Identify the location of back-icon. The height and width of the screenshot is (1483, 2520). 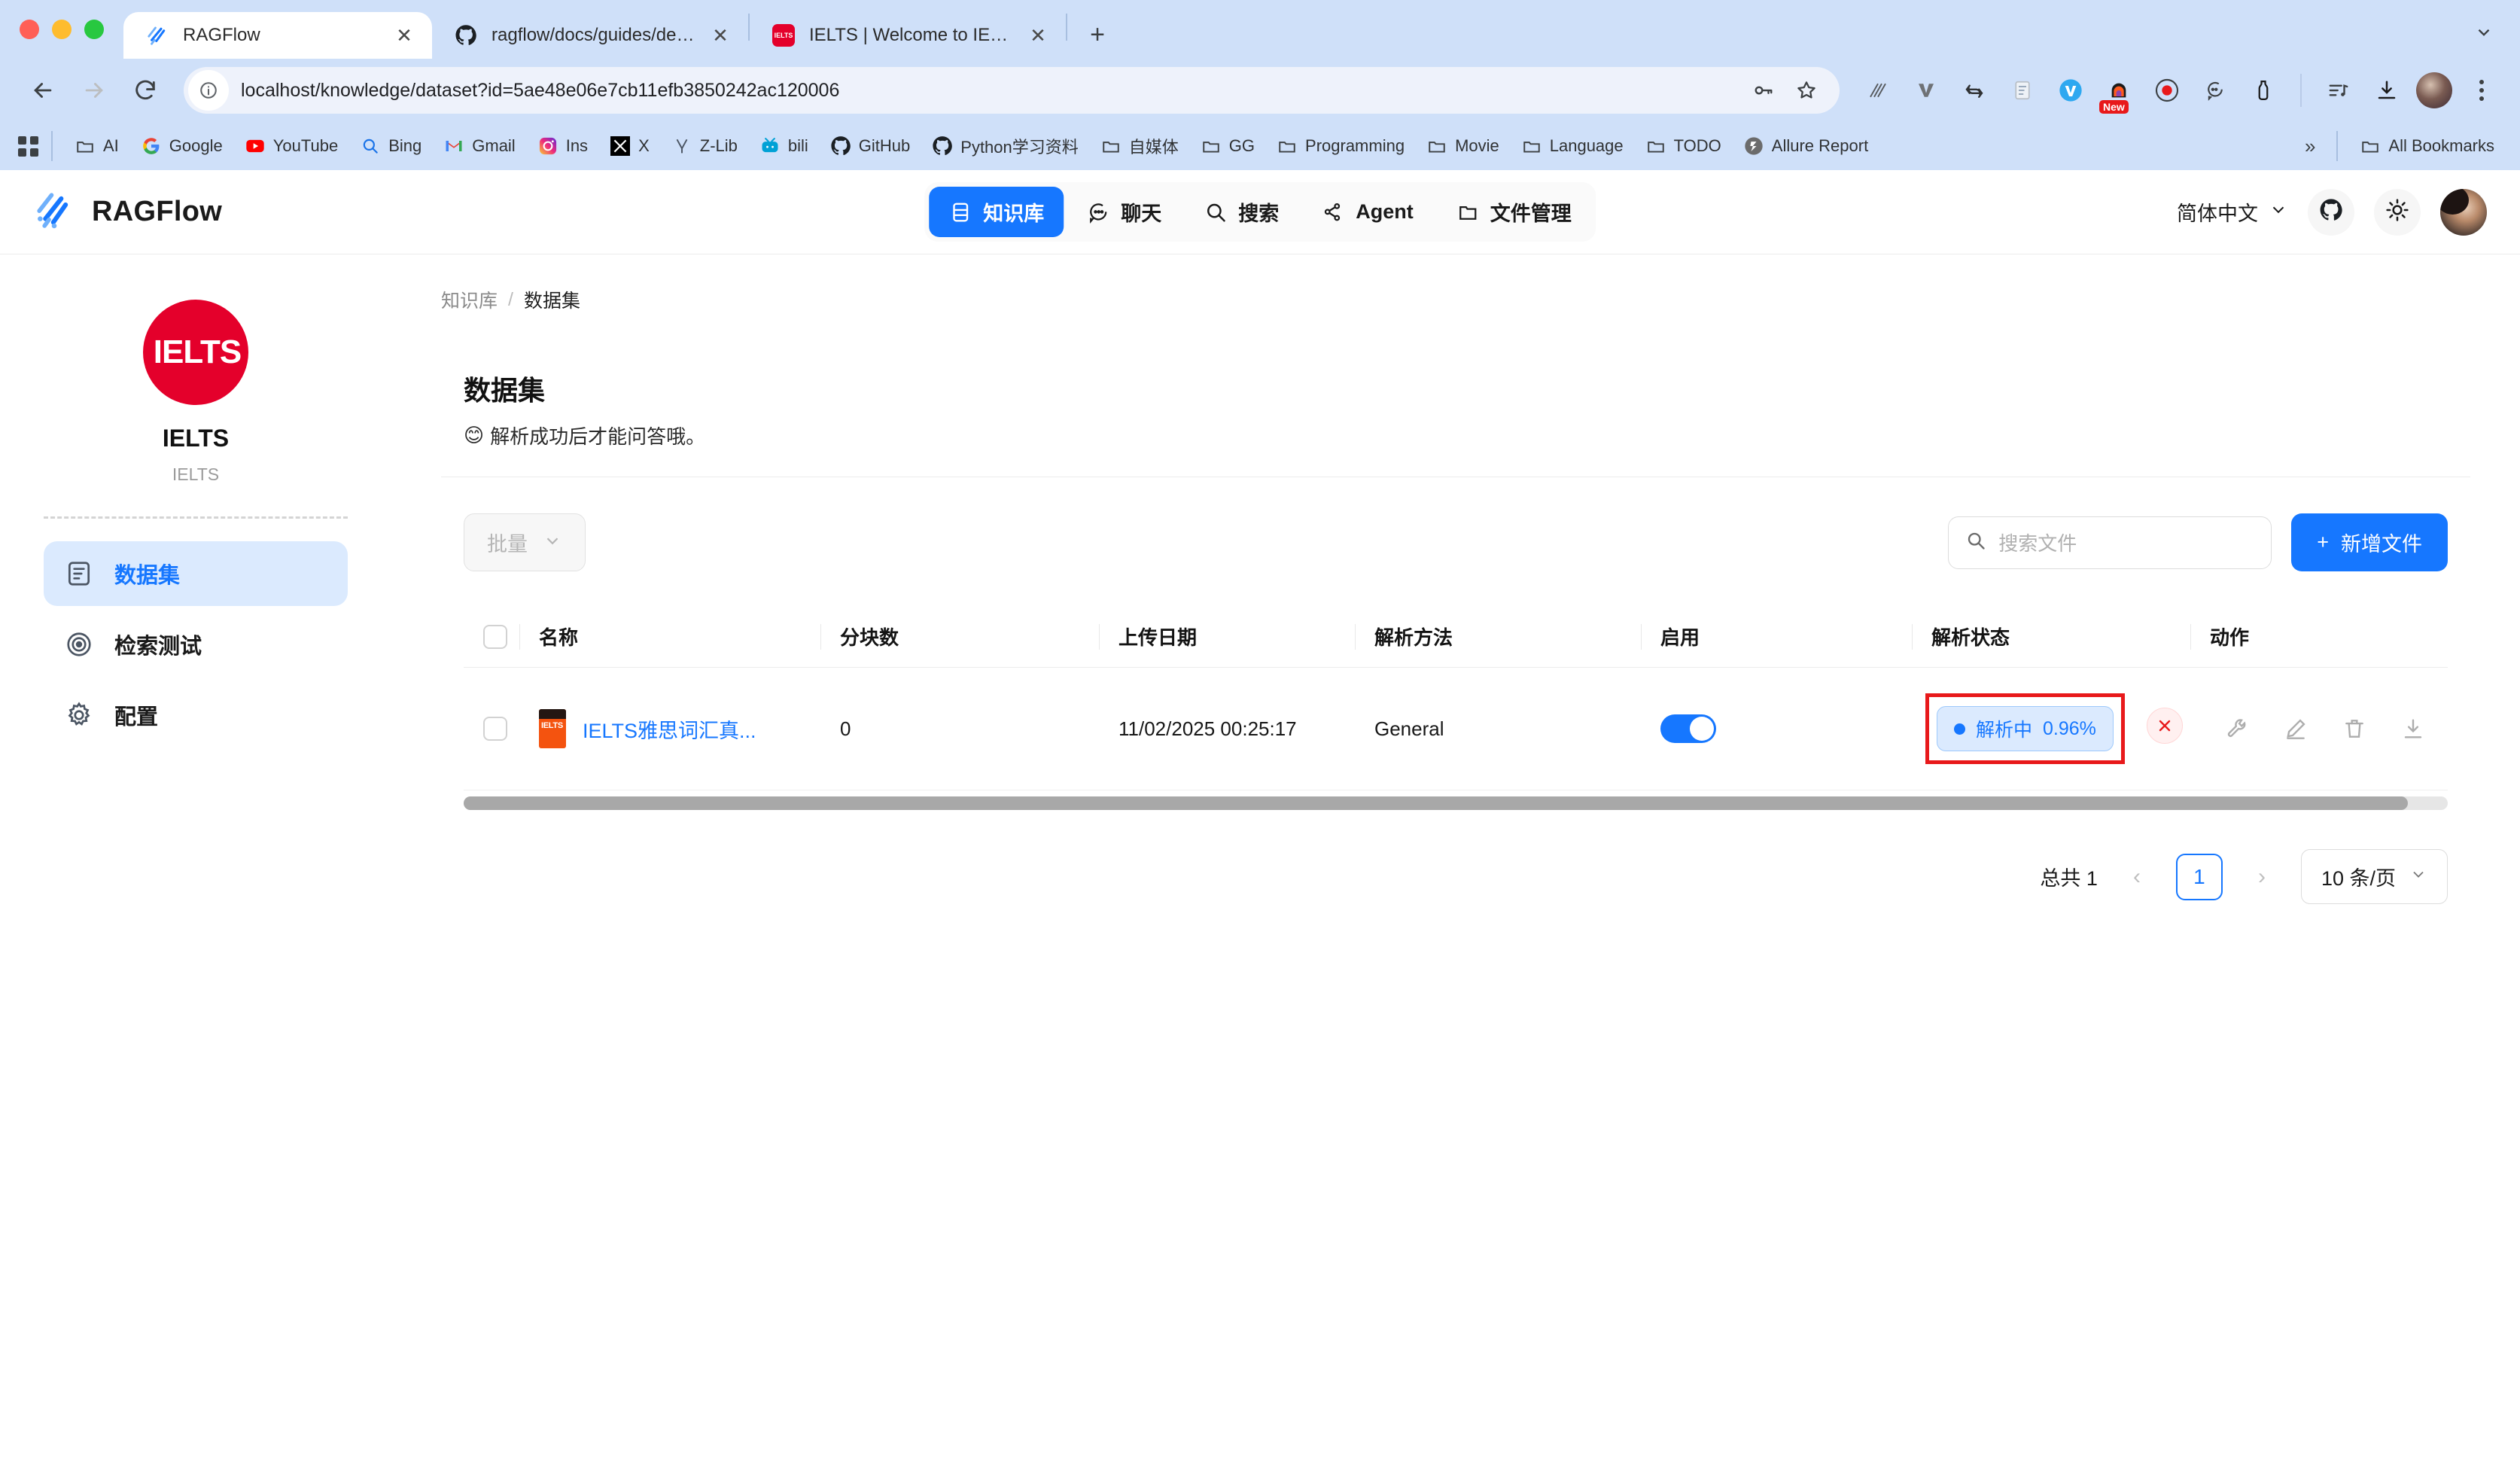
(43, 90).